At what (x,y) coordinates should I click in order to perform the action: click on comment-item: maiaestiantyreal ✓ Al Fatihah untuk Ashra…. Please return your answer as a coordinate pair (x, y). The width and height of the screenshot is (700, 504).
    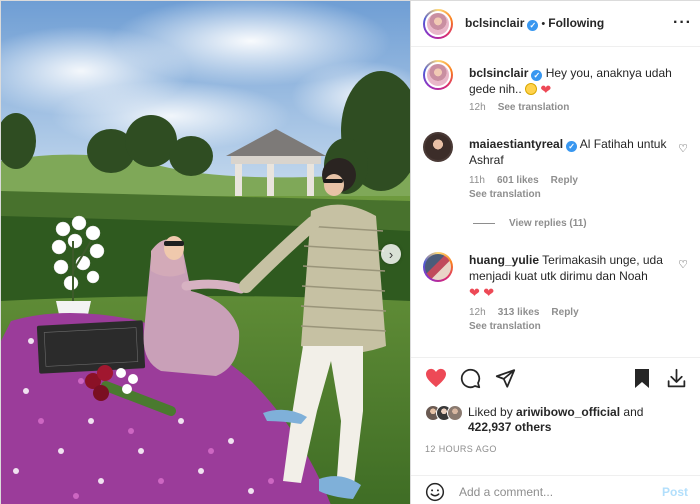
    Looking at the image, I should click on (555, 200).